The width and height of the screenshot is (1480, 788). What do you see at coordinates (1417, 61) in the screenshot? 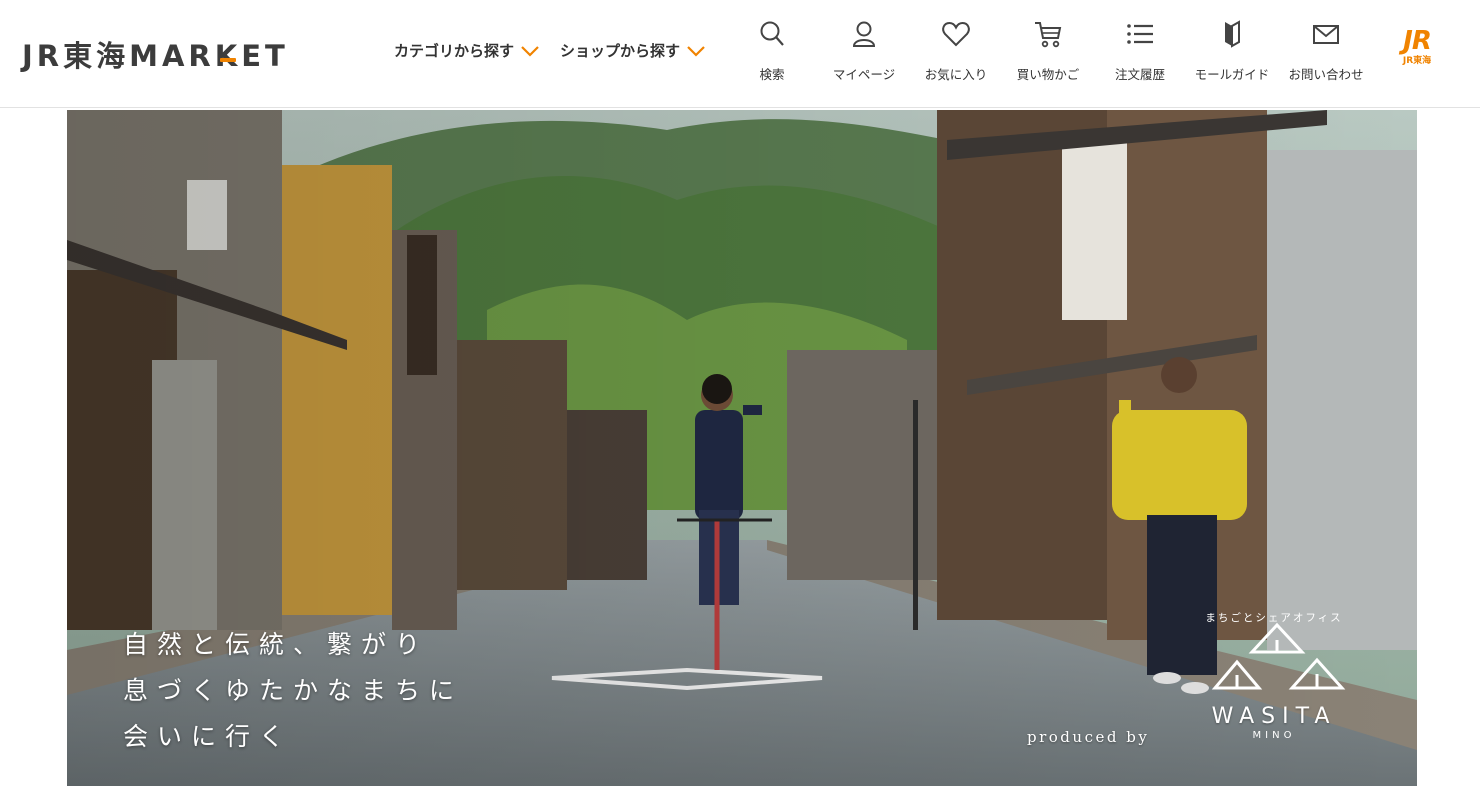
I see `jr-sub: JR東海` at bounding box center [1417, 61].